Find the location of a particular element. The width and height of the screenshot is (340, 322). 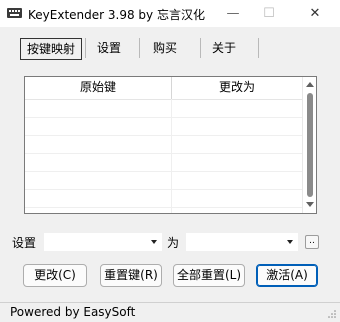

status-bar: Powered by EasySoft is located at coordinates (170, 312).